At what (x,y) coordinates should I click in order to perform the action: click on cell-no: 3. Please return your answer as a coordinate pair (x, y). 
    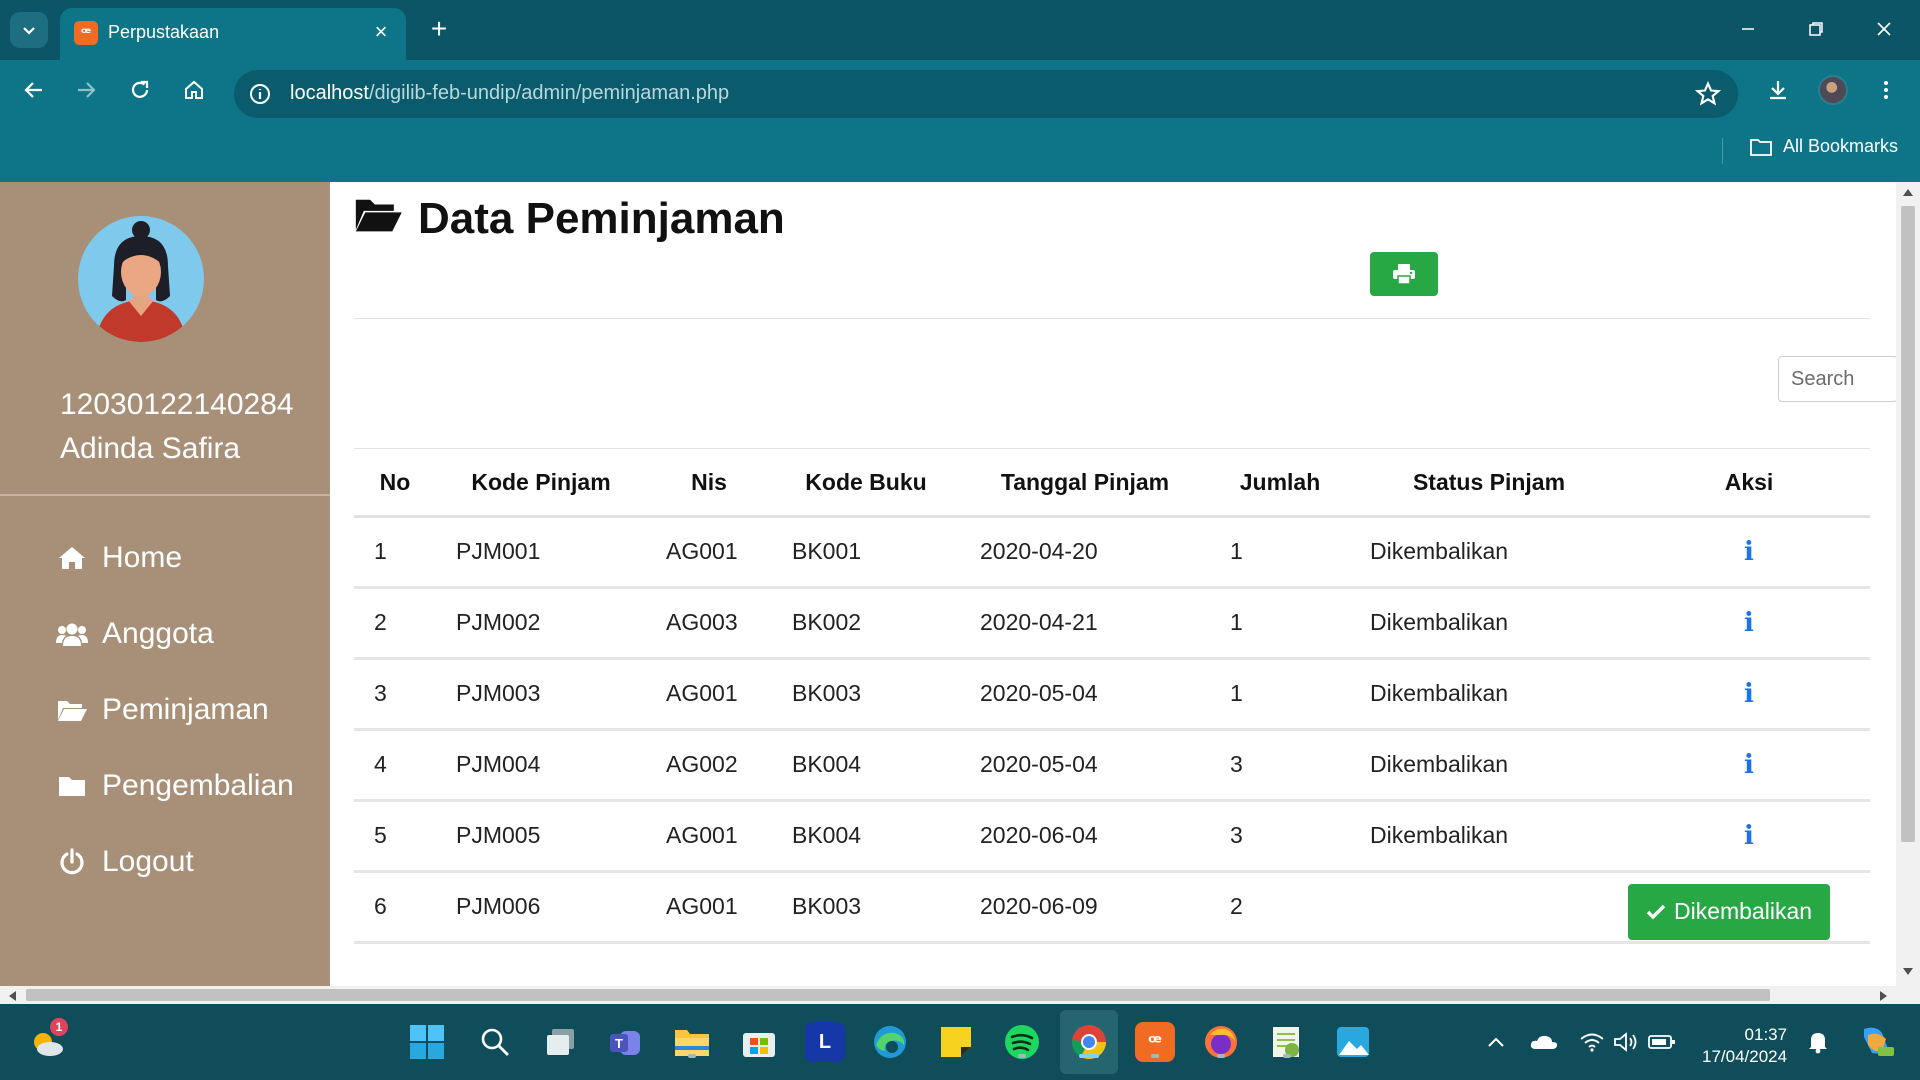
    Looking at the image, I should click on (395, 694).